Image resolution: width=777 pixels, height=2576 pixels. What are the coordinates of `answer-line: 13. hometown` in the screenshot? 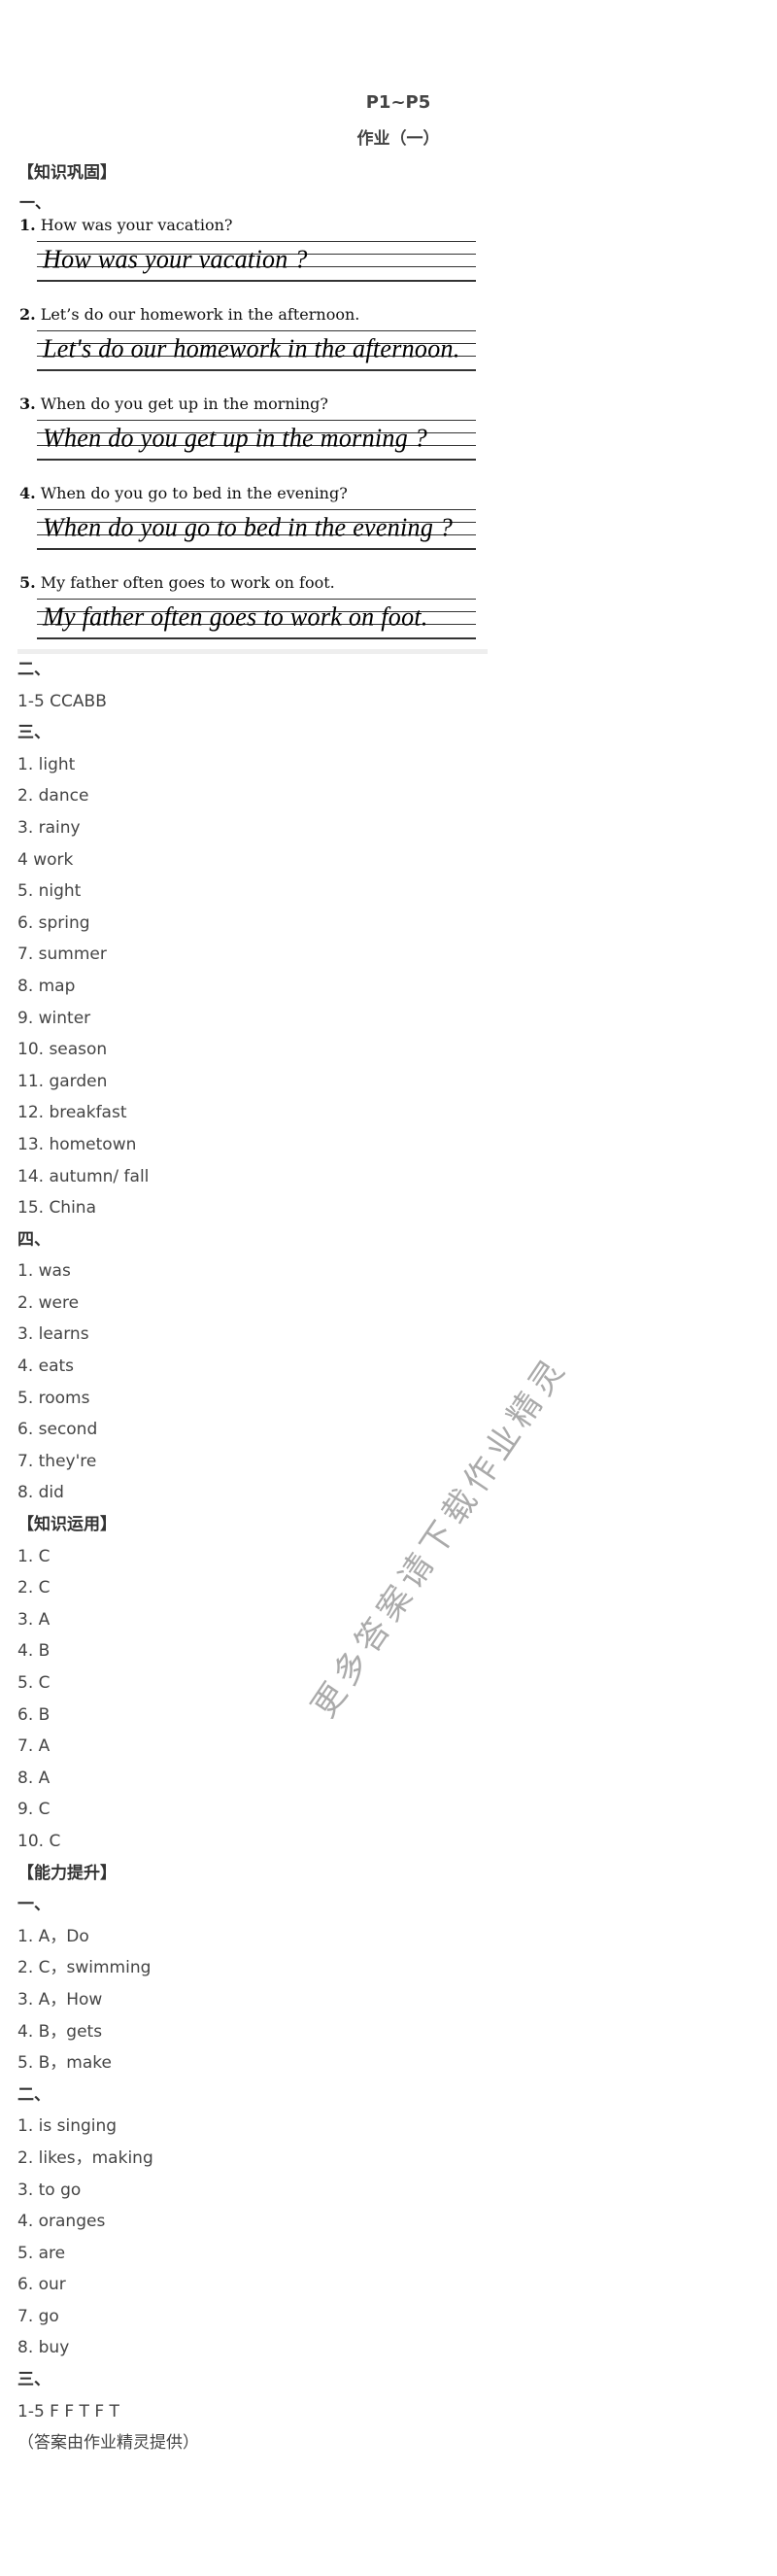 It's located at (77, 1144).